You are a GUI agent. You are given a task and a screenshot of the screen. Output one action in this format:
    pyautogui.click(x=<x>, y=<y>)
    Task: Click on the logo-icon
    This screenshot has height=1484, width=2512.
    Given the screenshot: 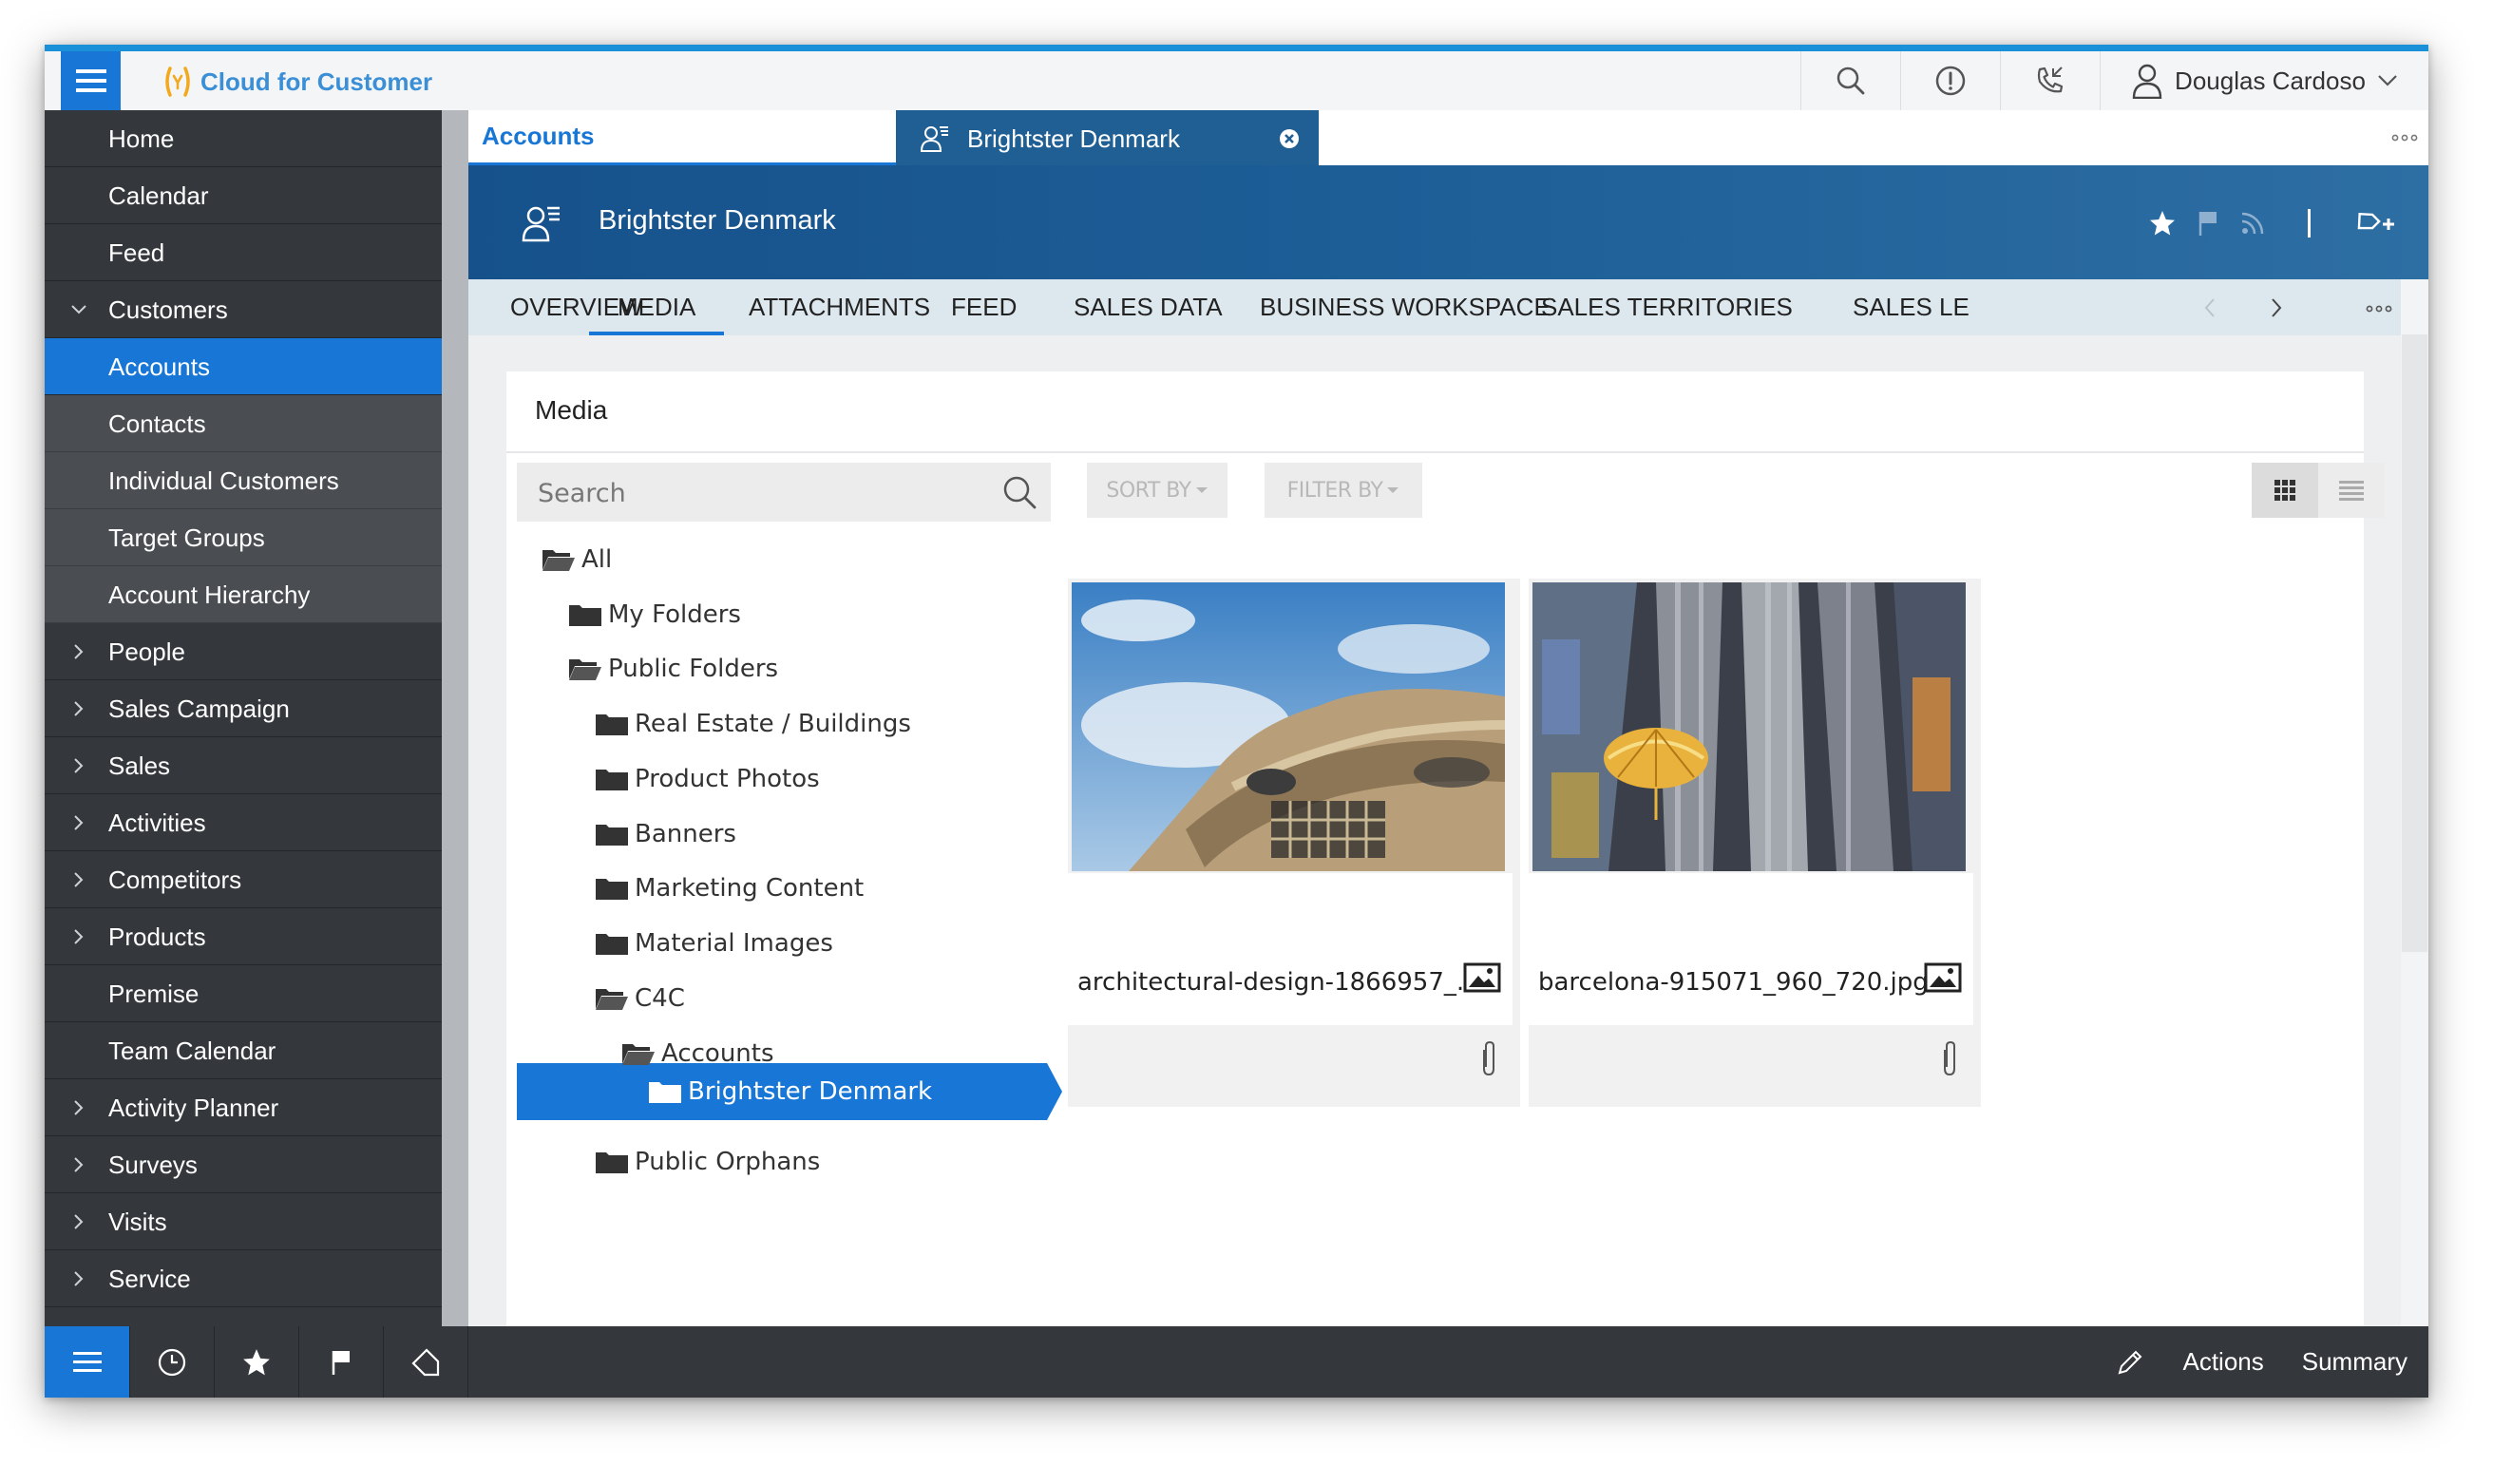 What is the action you would take?
    pyautogui.click(x=177, y=82)
    